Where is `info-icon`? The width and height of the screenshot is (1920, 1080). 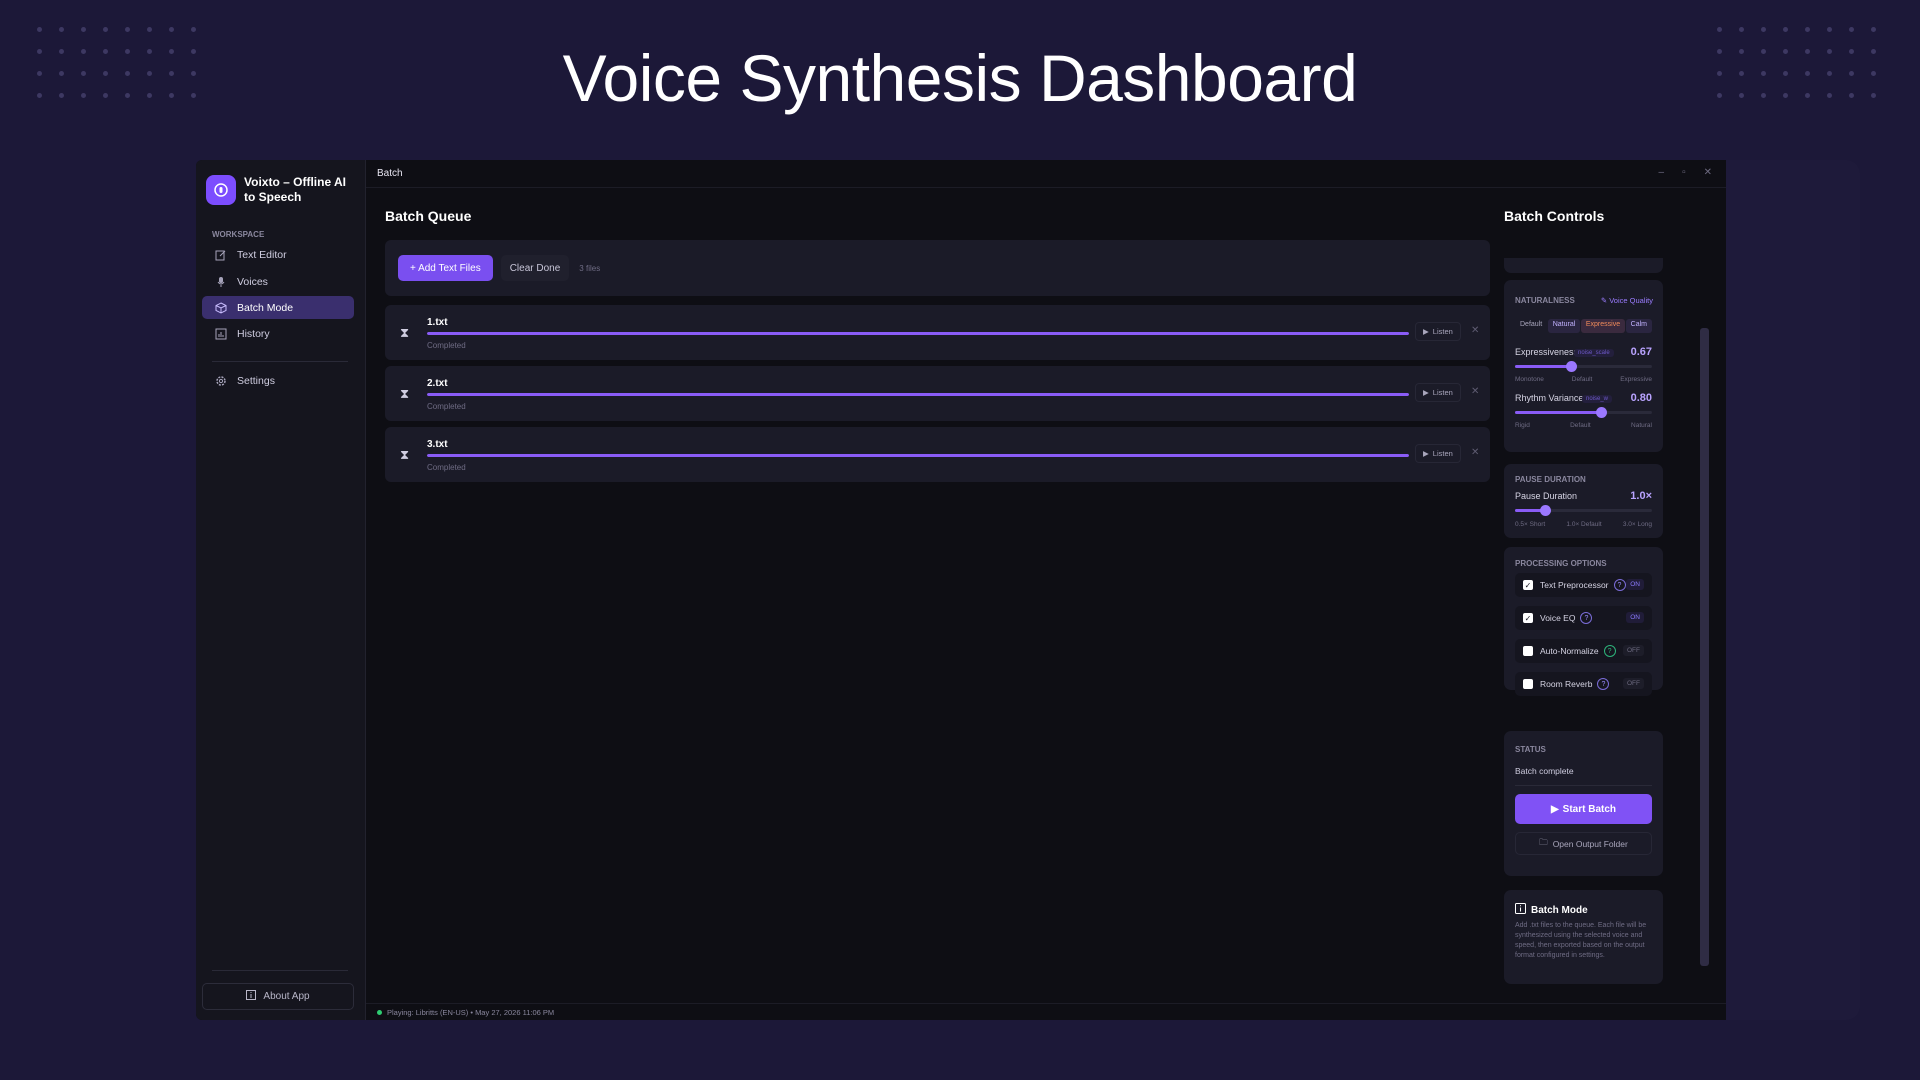
info-icon is located at coordinates (1520, 910).